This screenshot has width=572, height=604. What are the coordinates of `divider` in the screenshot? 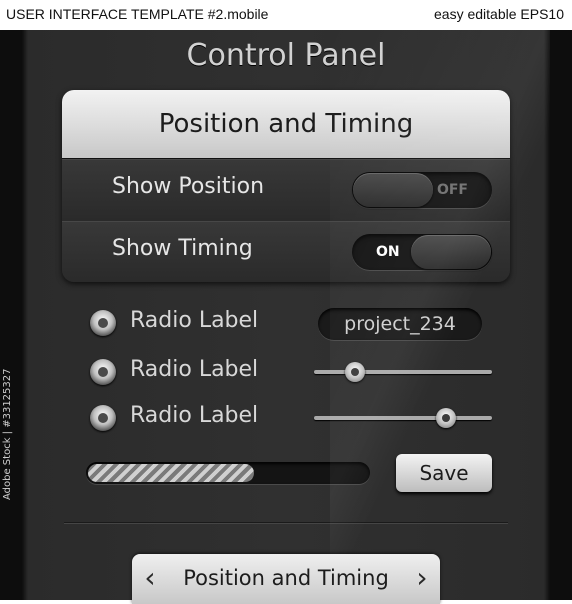 It's located at (286, 523).